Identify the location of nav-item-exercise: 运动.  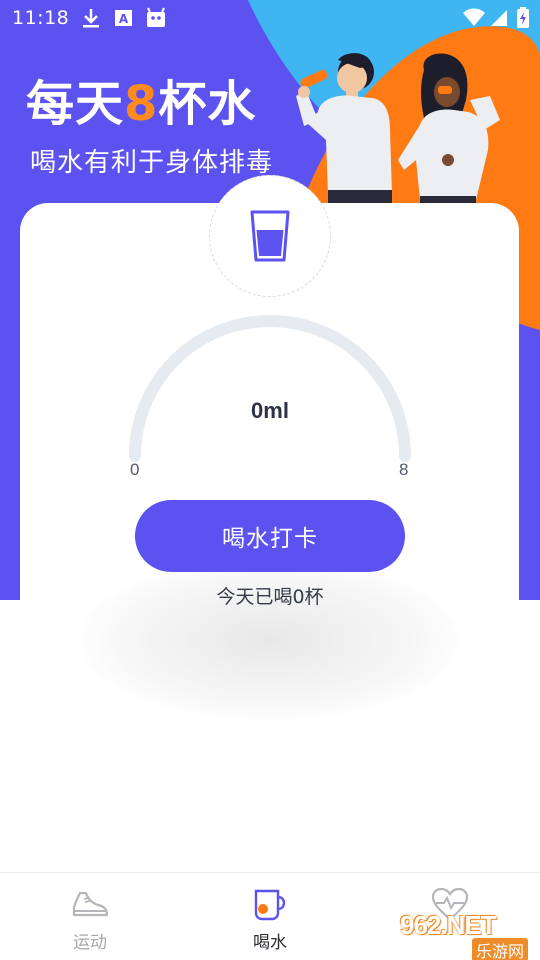
(90, 916).